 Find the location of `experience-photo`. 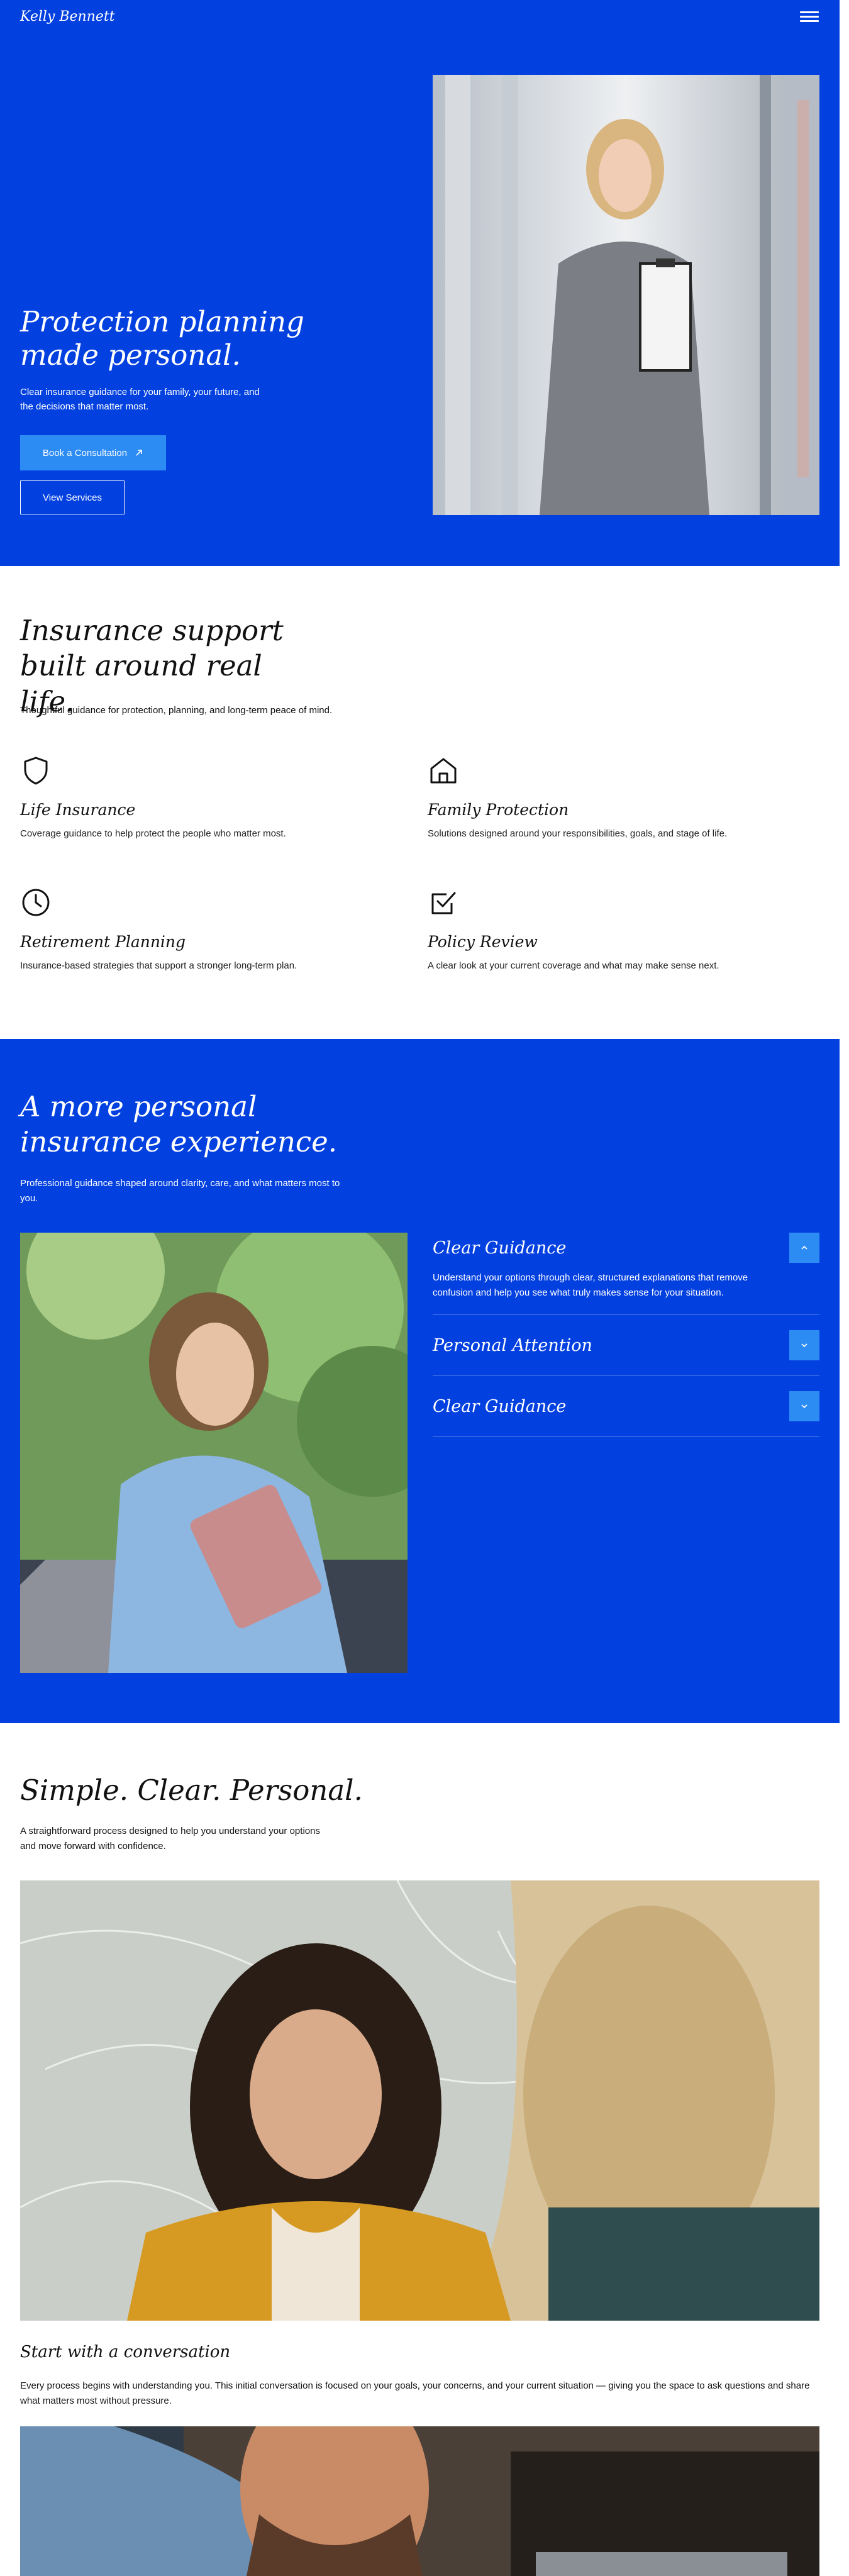

experience-photo is located at coordinates (214, 1453).